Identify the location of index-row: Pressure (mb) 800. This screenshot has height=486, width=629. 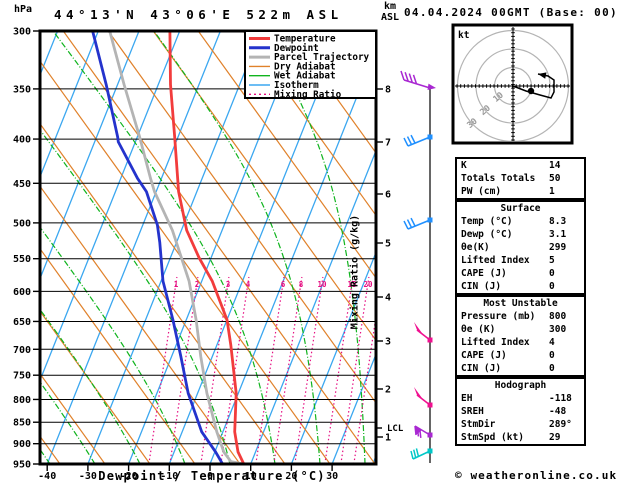
(520, 316).